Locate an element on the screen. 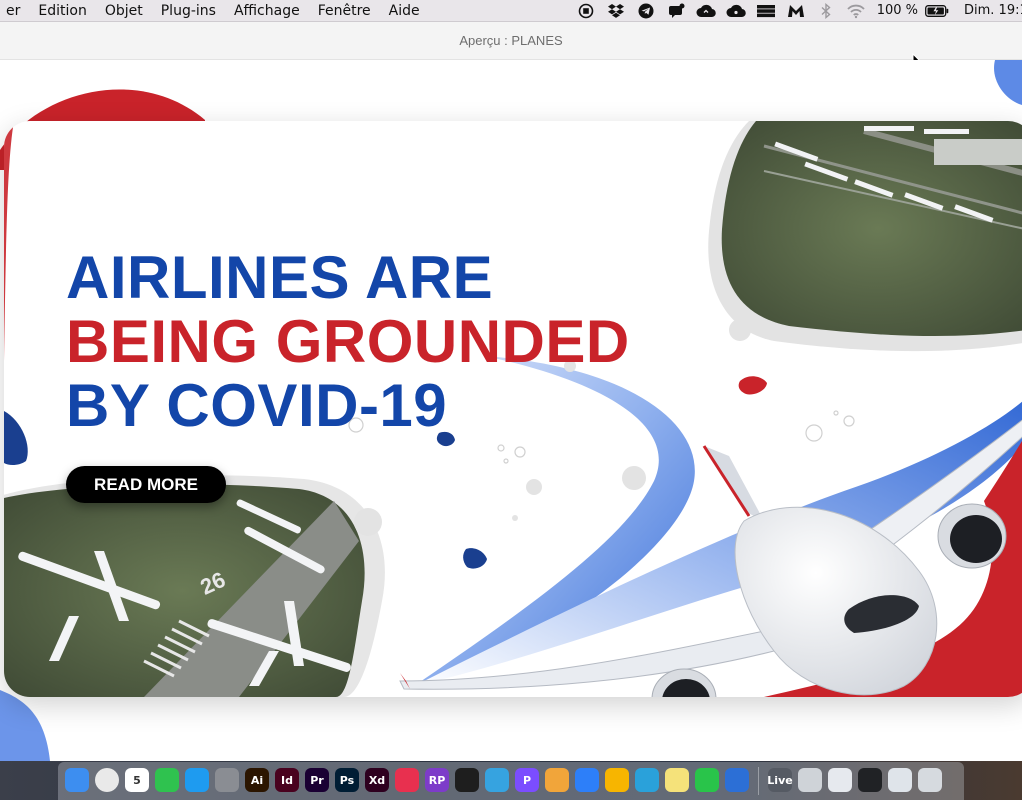  system-preferences-icon is located at coordinates (227, 780).